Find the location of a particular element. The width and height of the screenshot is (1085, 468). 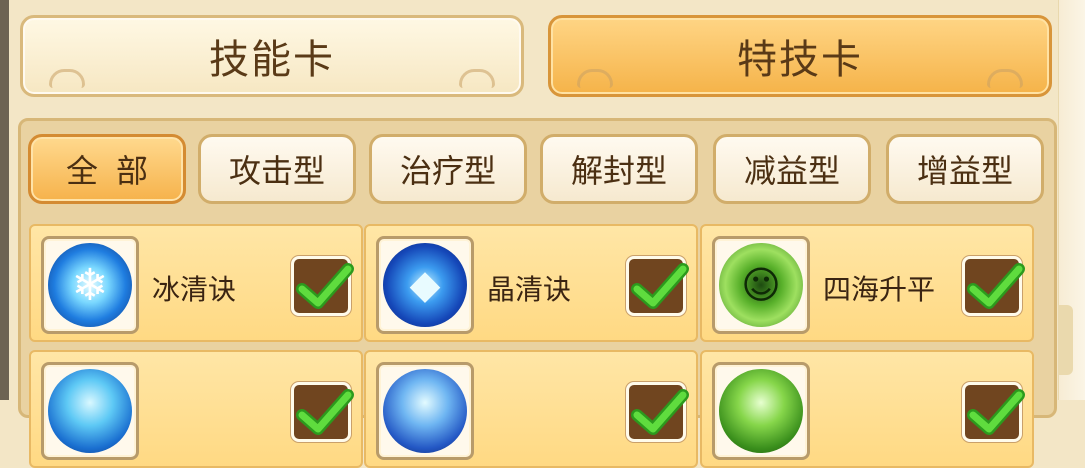

filter-buff-button: 增益型 is located at coordinates (965, 169).